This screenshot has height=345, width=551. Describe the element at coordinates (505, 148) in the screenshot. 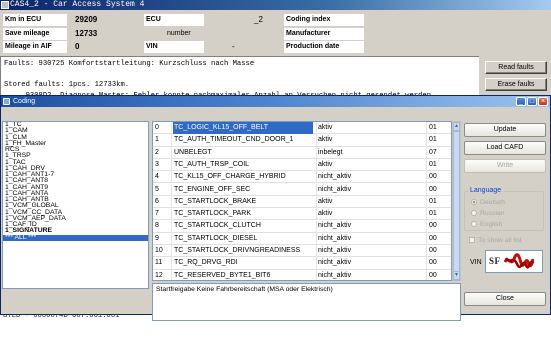

I see `load-cafd-button: Load CAFD` at that location.